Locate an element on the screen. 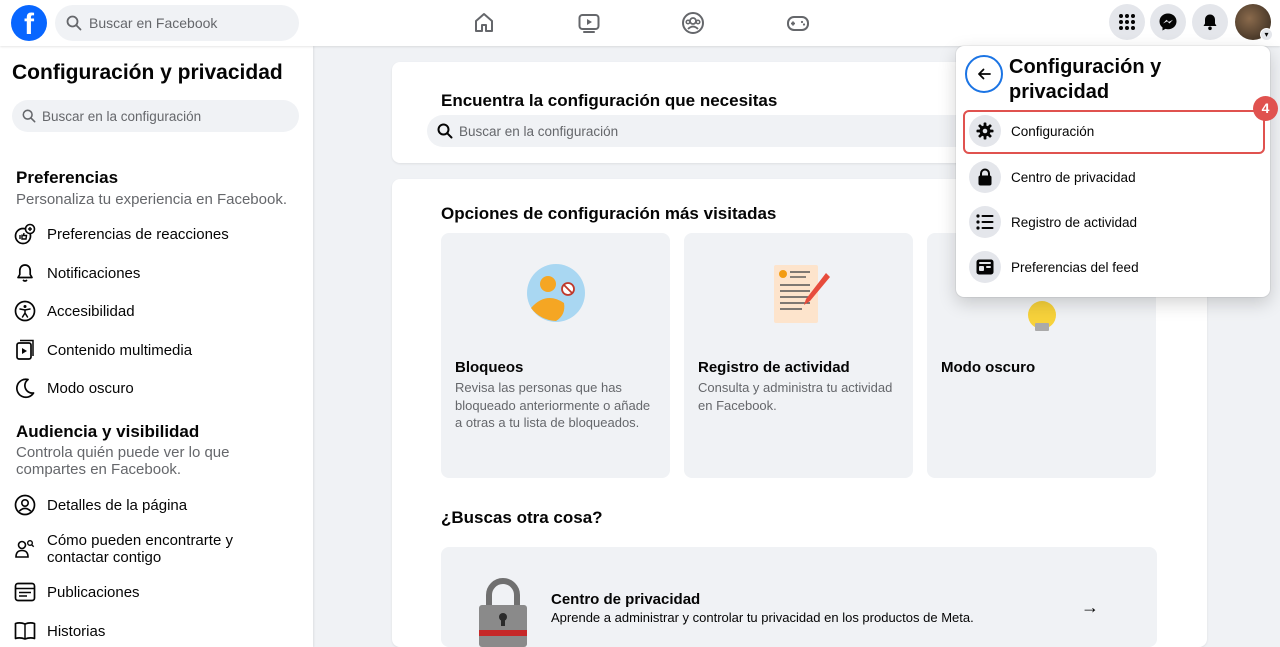 The height and width of the screenshot is (647, 1280). sidebar-title: Configuración y privacidad is located at coordinates (147, 72).